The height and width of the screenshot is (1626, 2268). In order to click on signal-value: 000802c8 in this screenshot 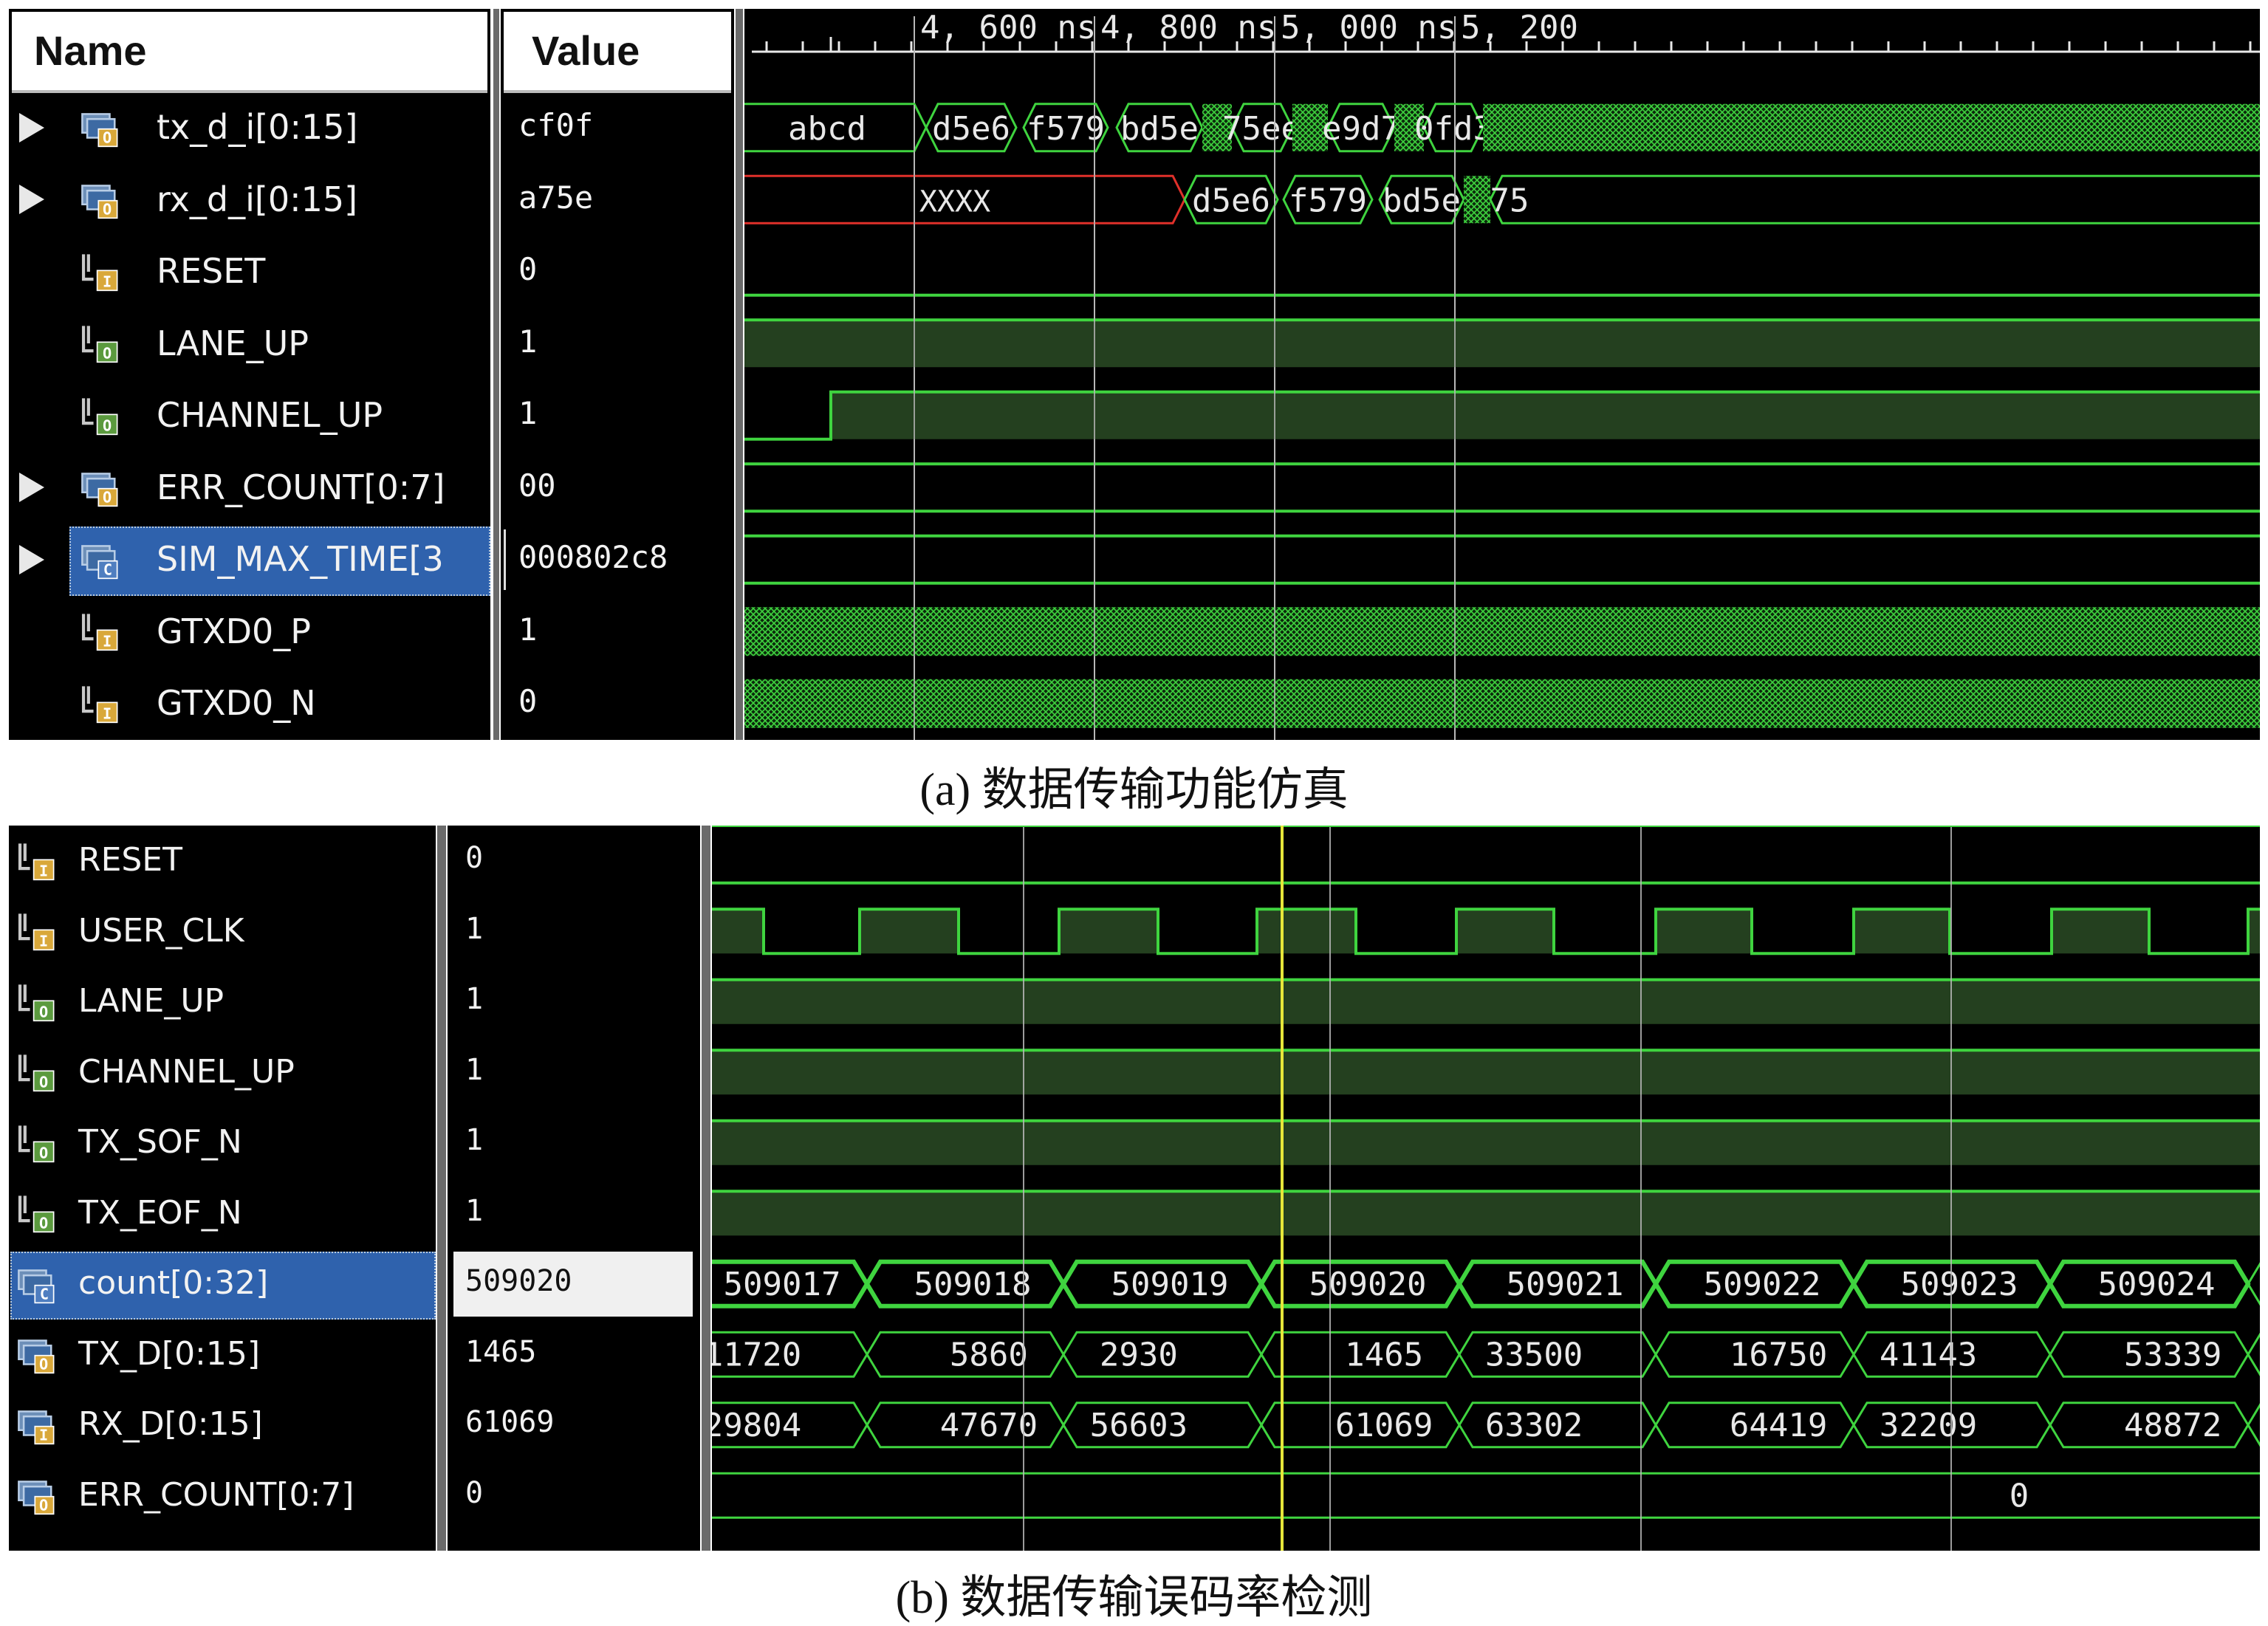, I will do `click(593, 558)`.